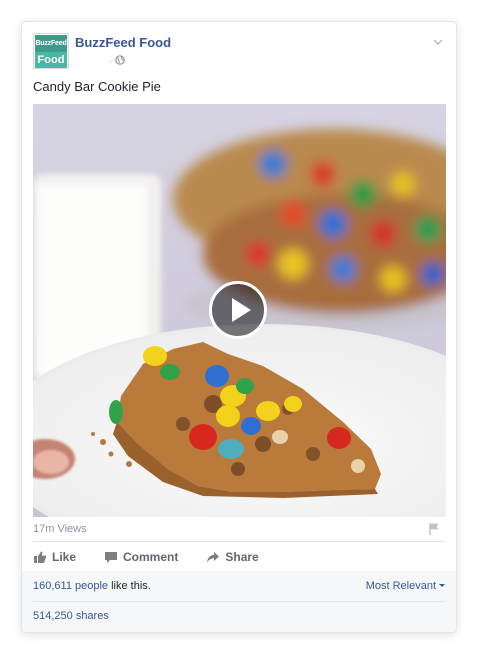  I want to click on like-button: Like, so click(54, 557).